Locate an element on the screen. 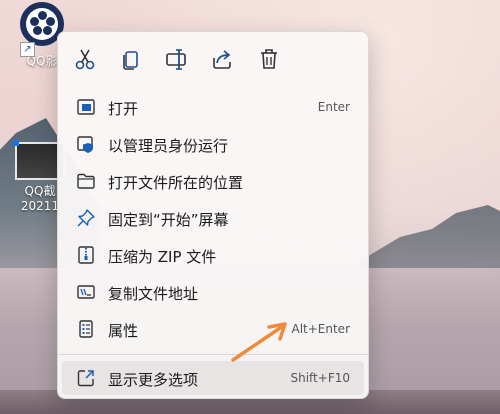  rename-button is located at coordinates (177, 59).